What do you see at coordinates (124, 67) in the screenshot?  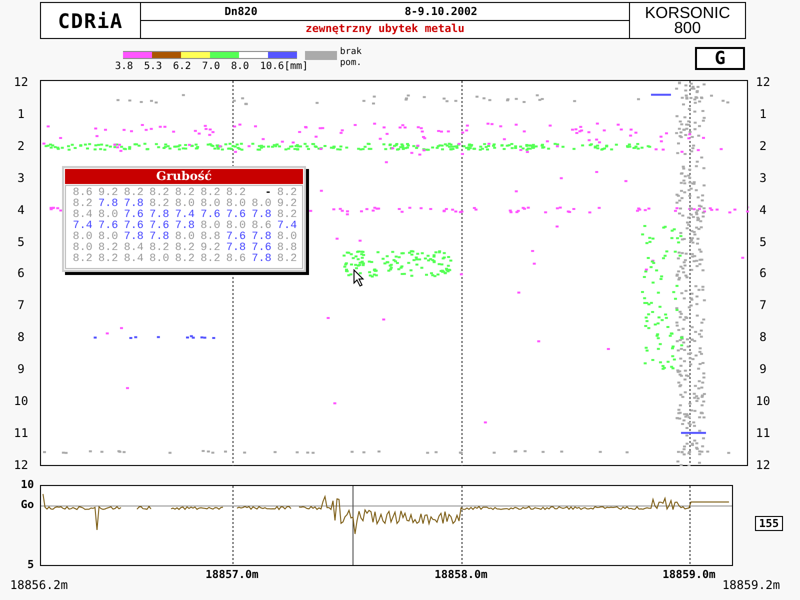 I see `legend-label: 3.8` at bounding box center [124, 67].